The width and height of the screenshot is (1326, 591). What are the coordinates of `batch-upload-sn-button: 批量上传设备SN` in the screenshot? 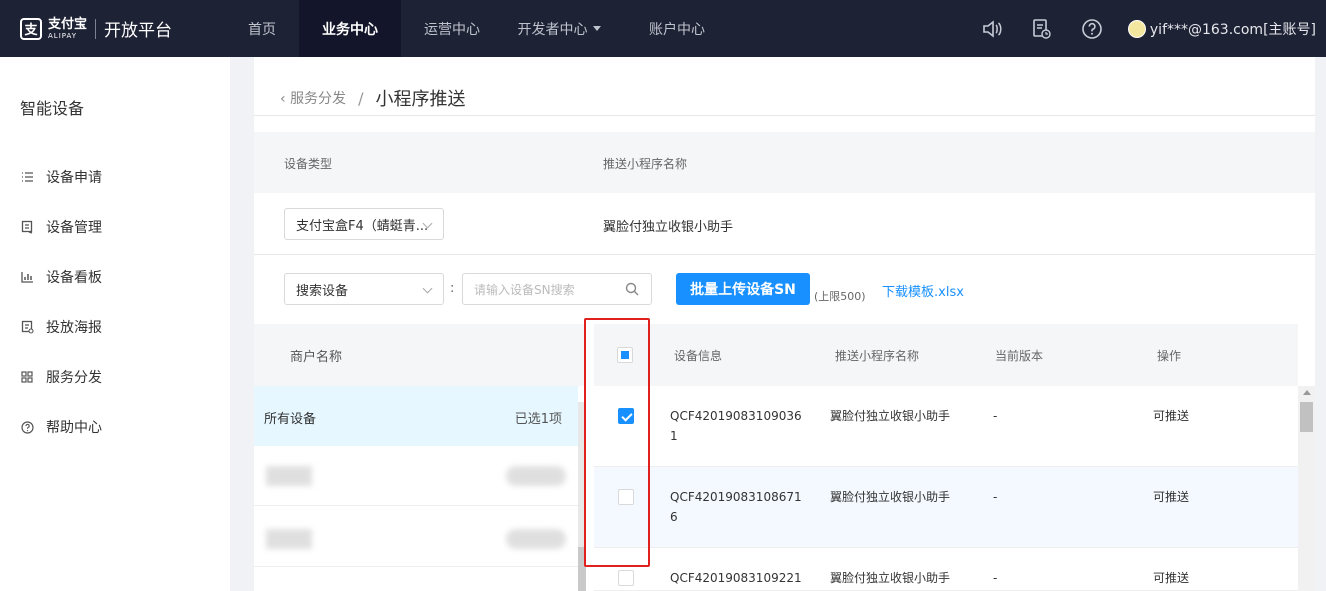 It's located at (743, 289).